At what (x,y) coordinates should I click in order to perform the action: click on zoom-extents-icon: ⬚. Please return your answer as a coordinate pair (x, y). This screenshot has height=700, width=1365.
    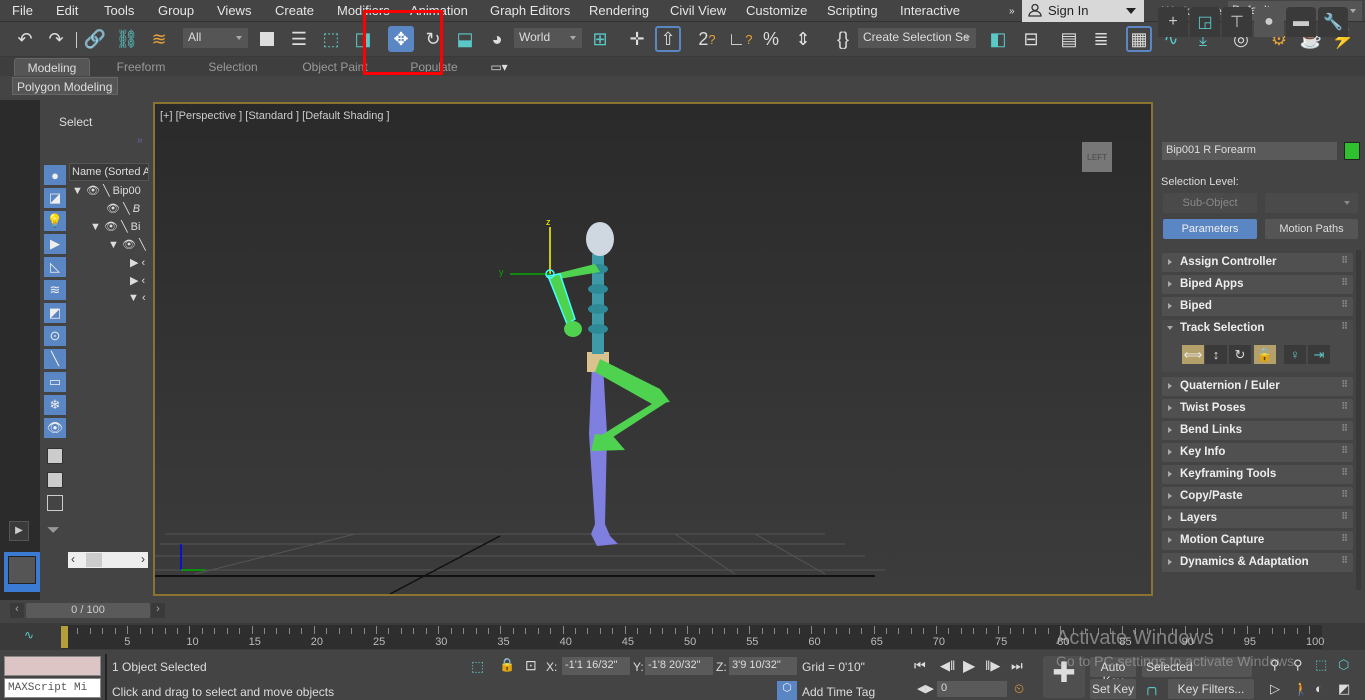
    Looking at the image, I should click on (1321, 665).